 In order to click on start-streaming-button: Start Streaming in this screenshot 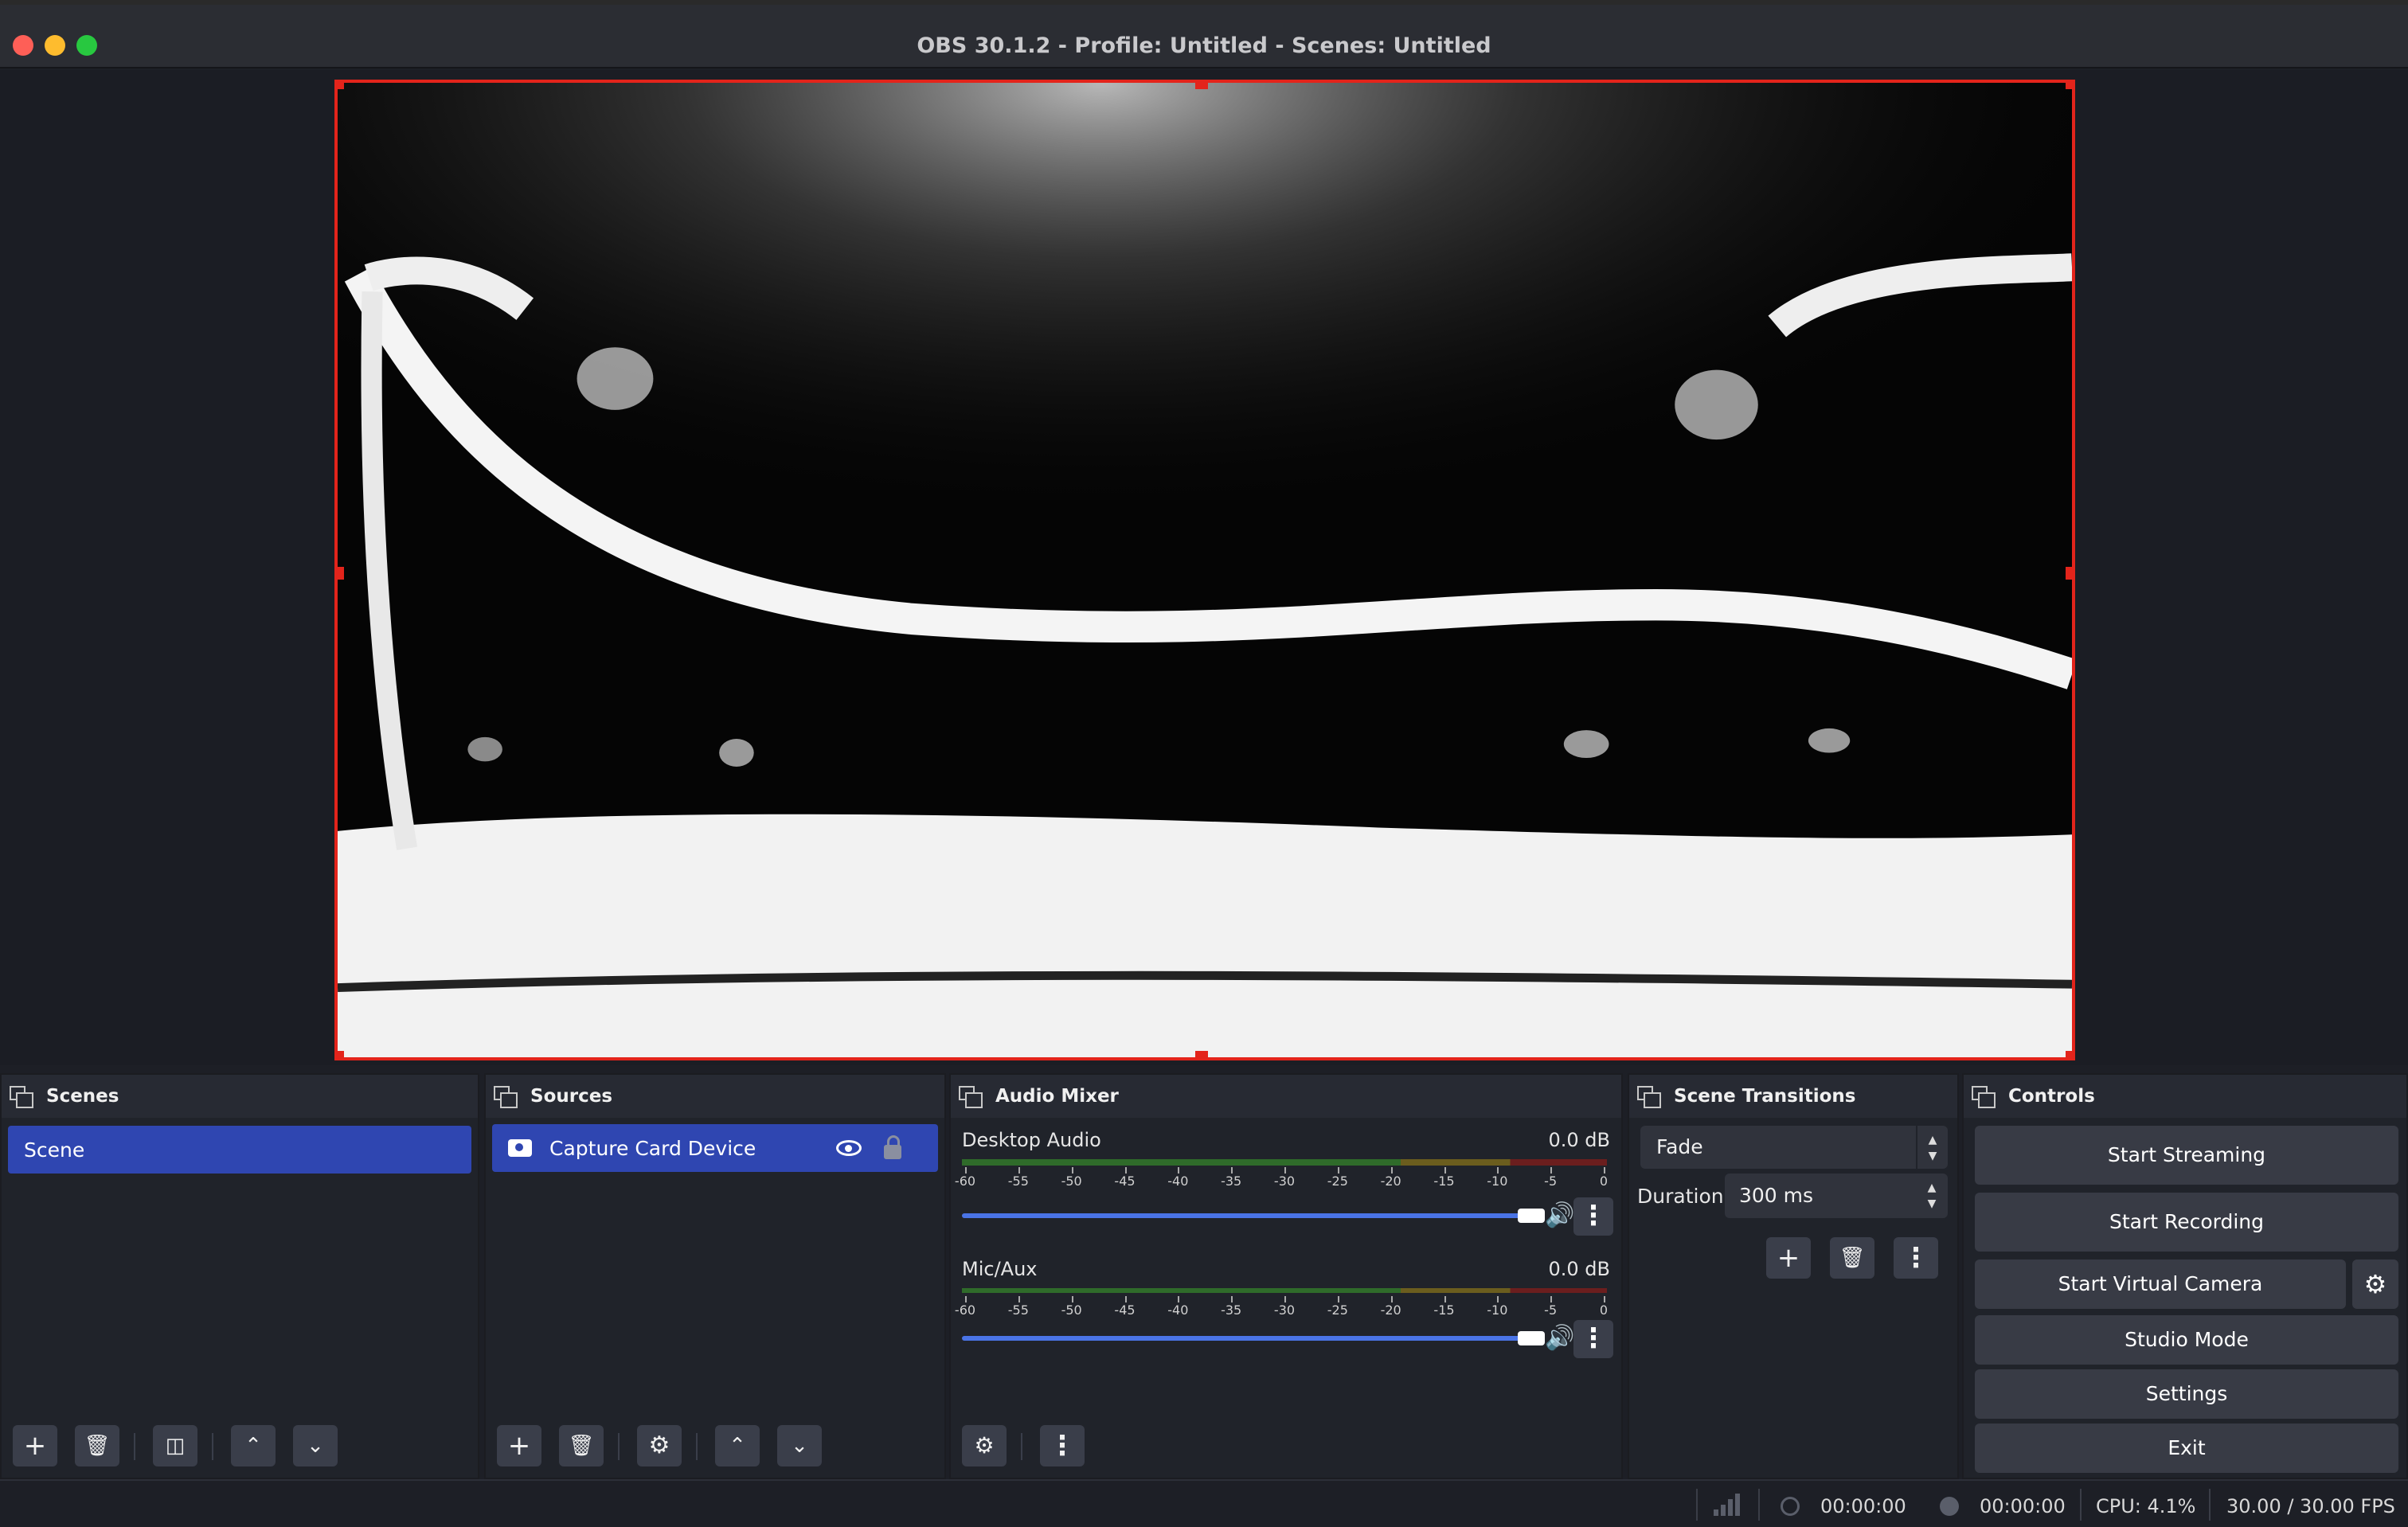, I will do `click(2186, 1155)`.